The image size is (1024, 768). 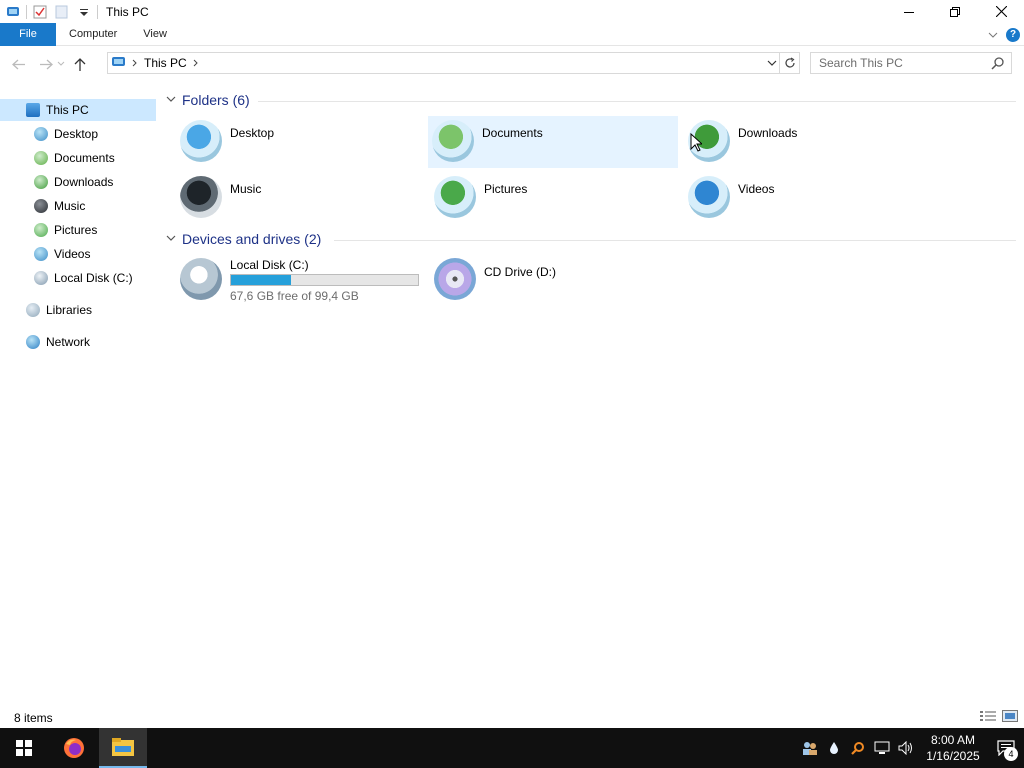 What do you see at coordinates (506, 189) in the screenshot?
I see `folder-label: Pictures` at bounding box center [506, 189].